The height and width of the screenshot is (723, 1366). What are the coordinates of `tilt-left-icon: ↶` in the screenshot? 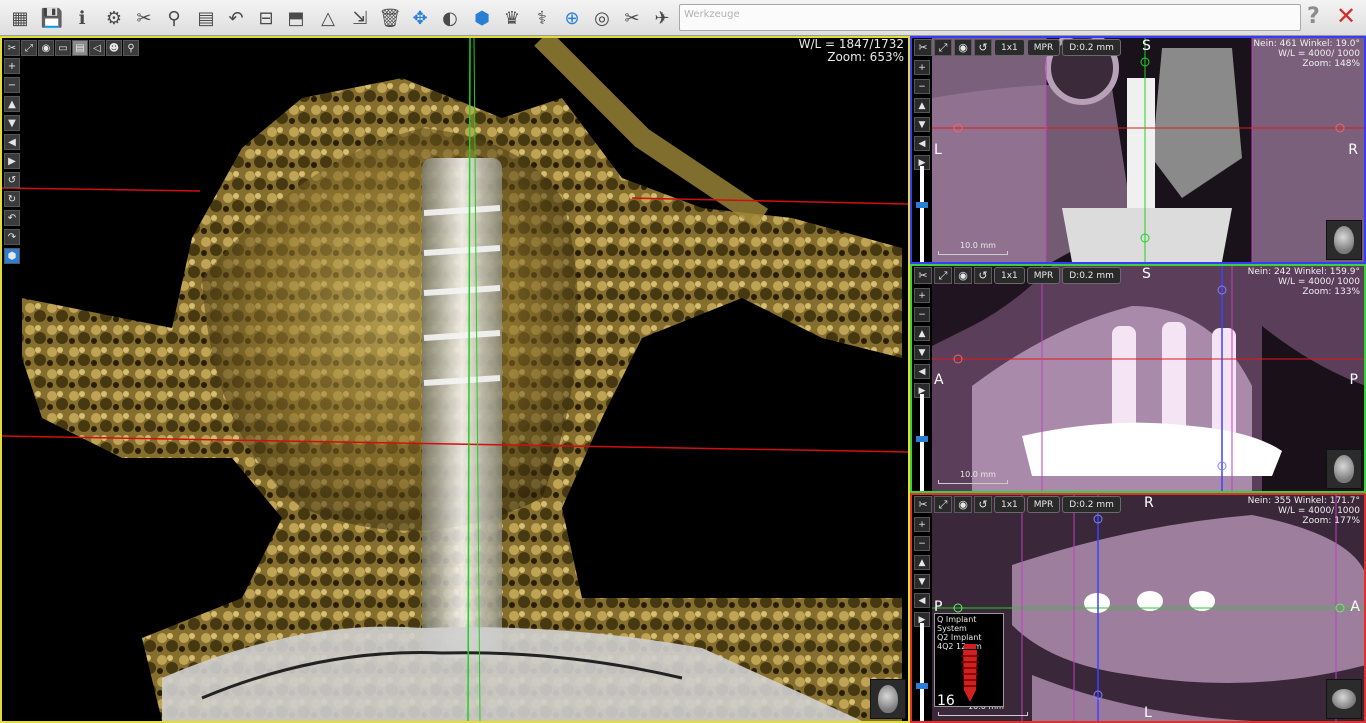 It's located at (12, 218).